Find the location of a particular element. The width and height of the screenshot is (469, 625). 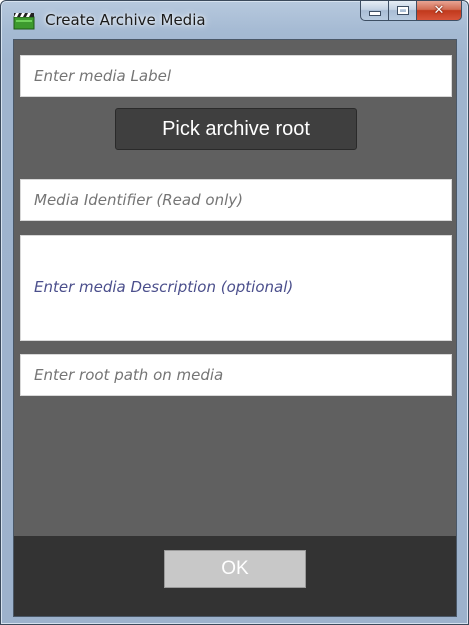

window-title: Create Archive Media is located at coordinates (125, 20).